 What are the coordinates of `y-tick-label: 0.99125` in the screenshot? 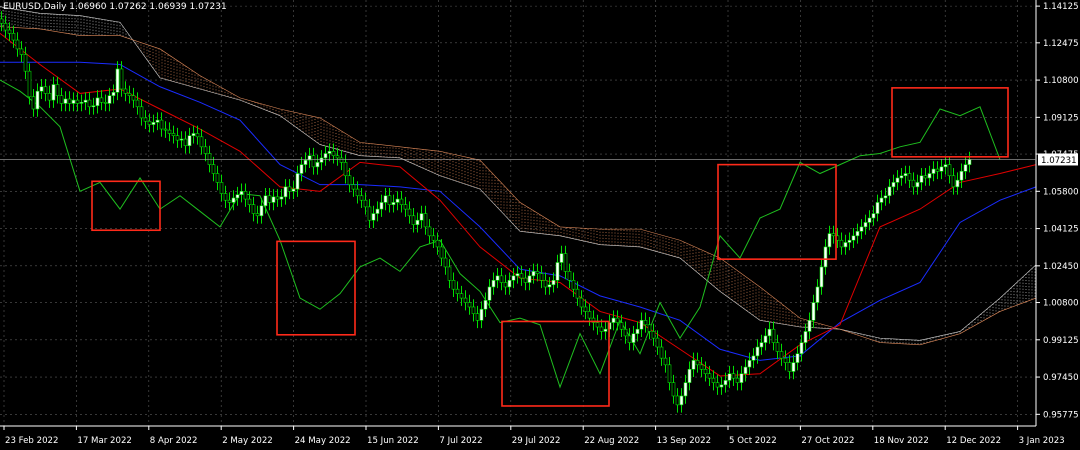 It's located at (1061, 341).